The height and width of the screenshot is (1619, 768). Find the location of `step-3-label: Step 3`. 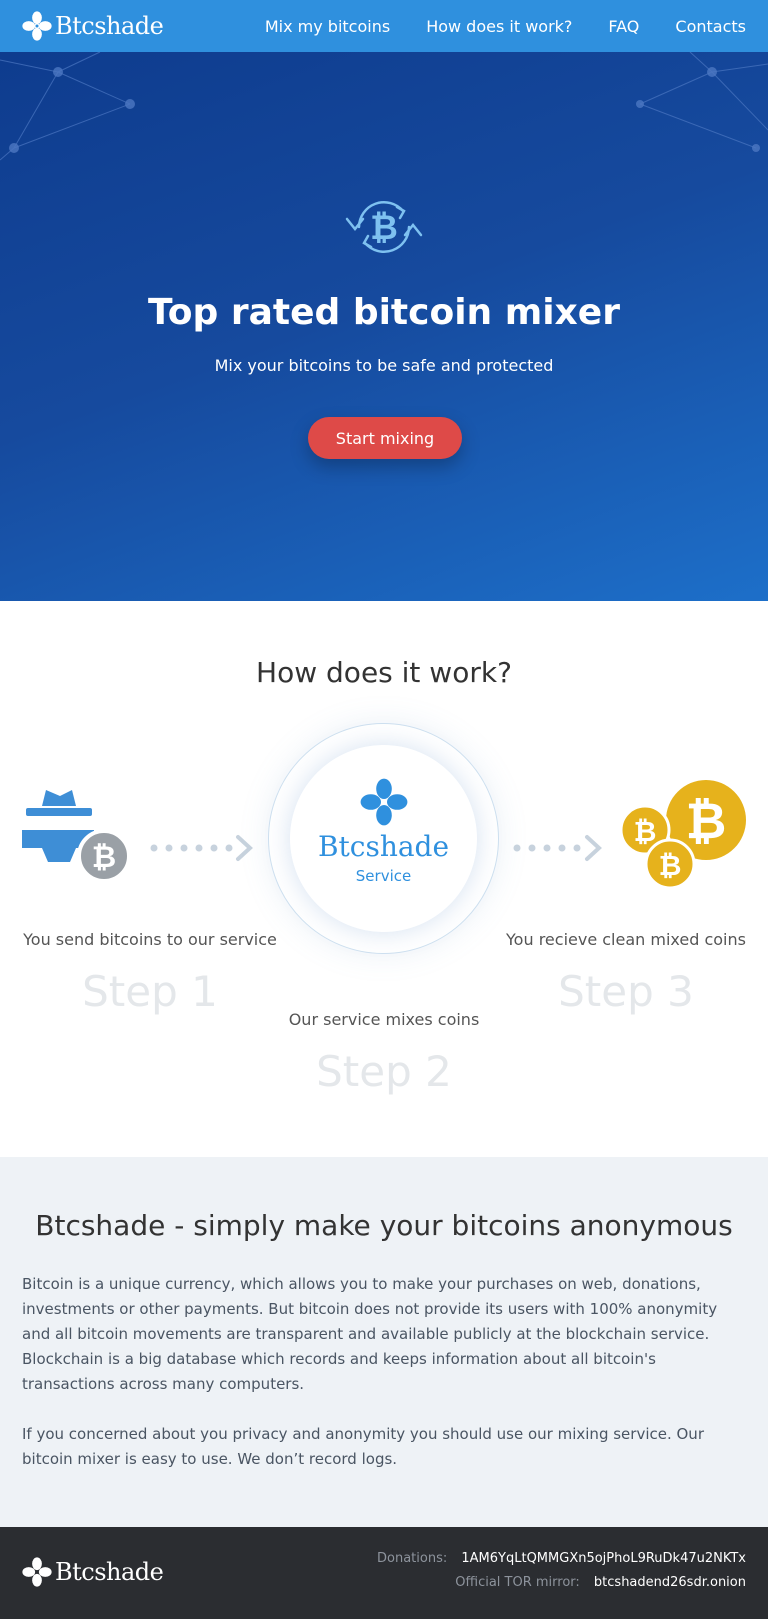

step-3-label: Step 3 is located at coordinates (626, 991).